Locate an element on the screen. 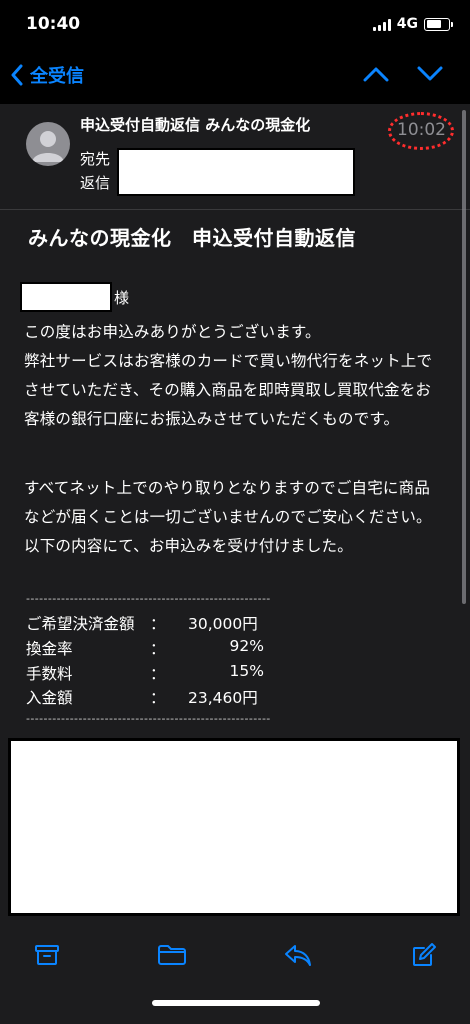 The image size is (470, 1024). scrollbar is located at coordinates (464, 357).